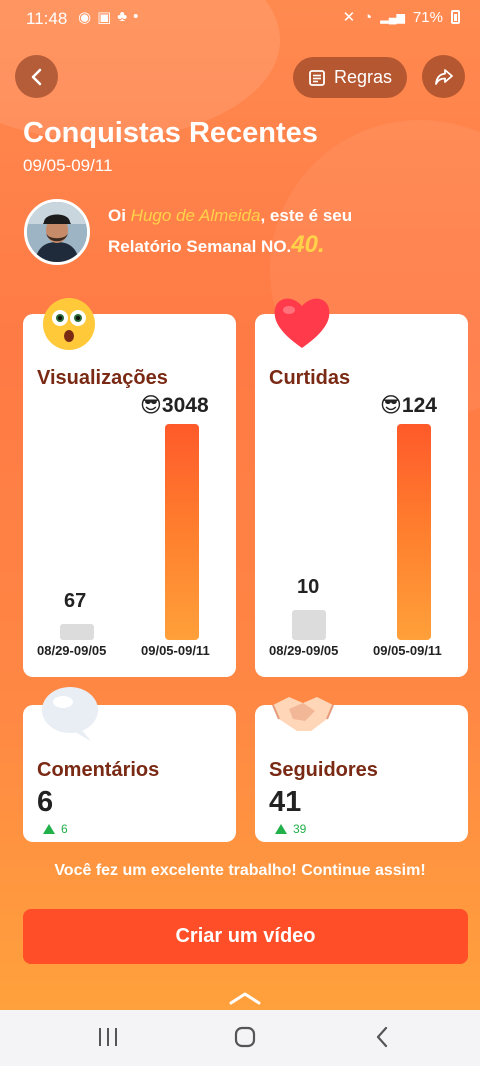  I want to click on followers-card: Seguidores 41 39, so click(361, 769).